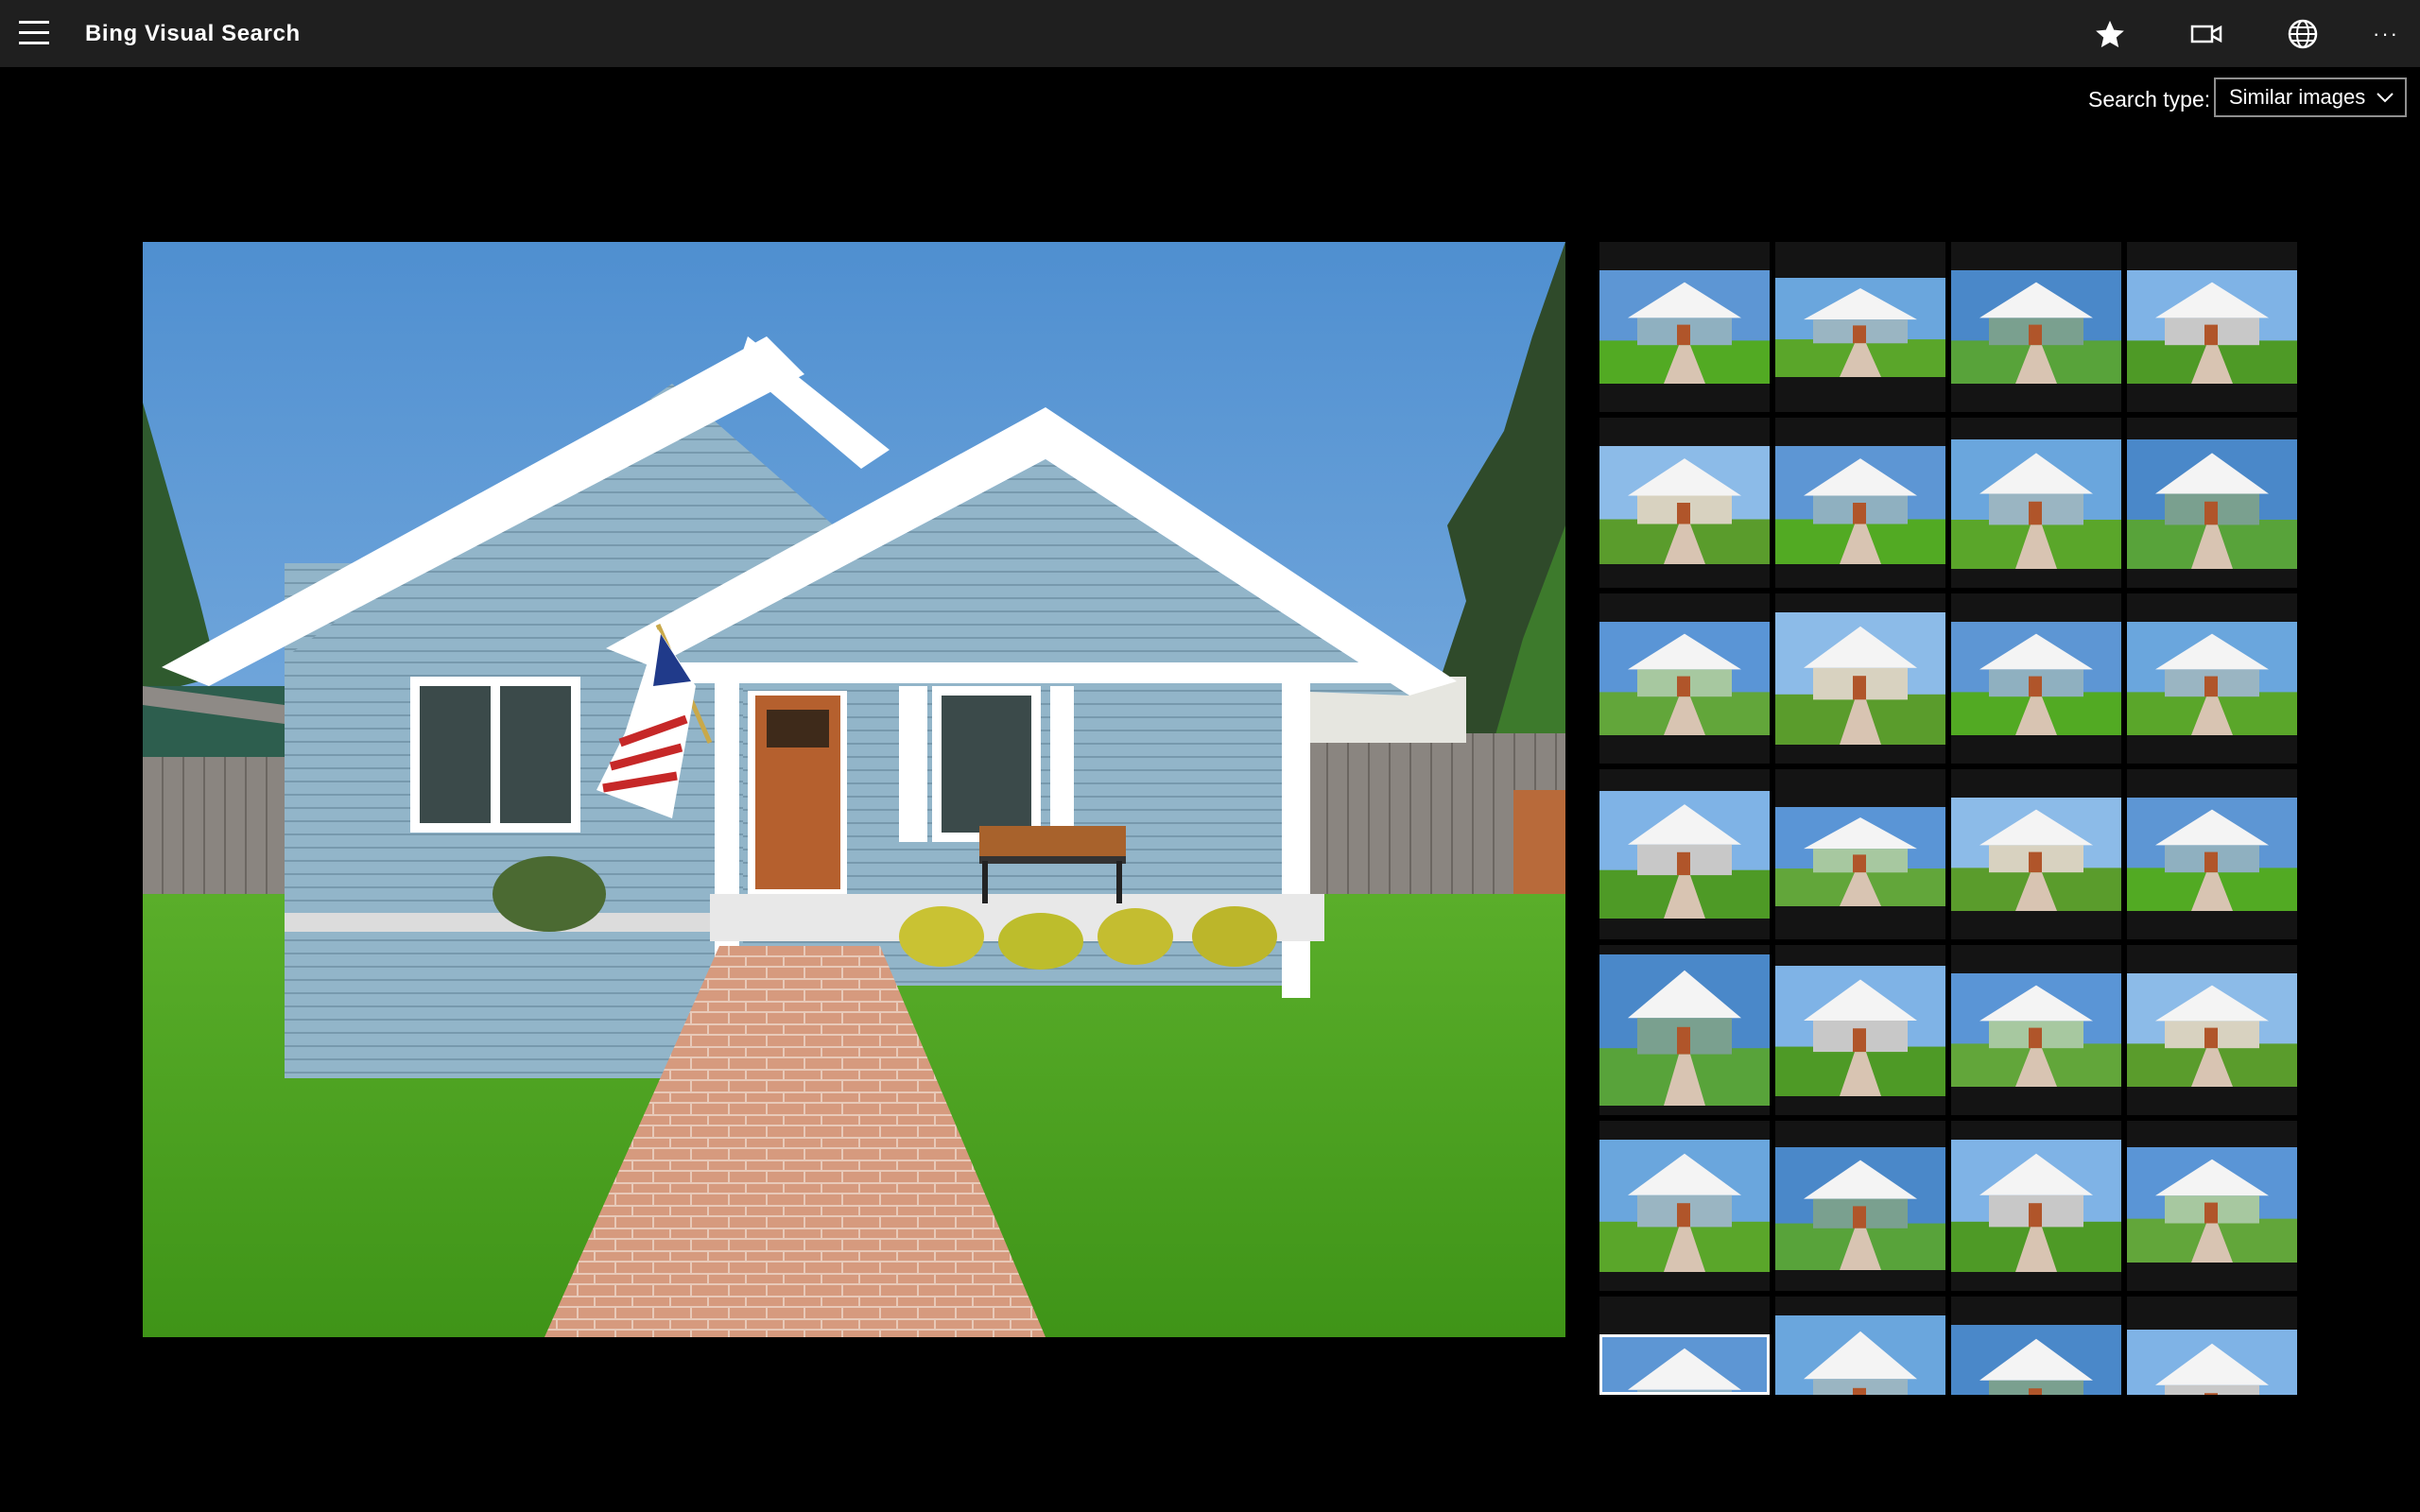 This screenshot has height=1512, width=2420. Describe the element at coordinates (2110, 34) in the screenshot. I see `star-icon` at that location.